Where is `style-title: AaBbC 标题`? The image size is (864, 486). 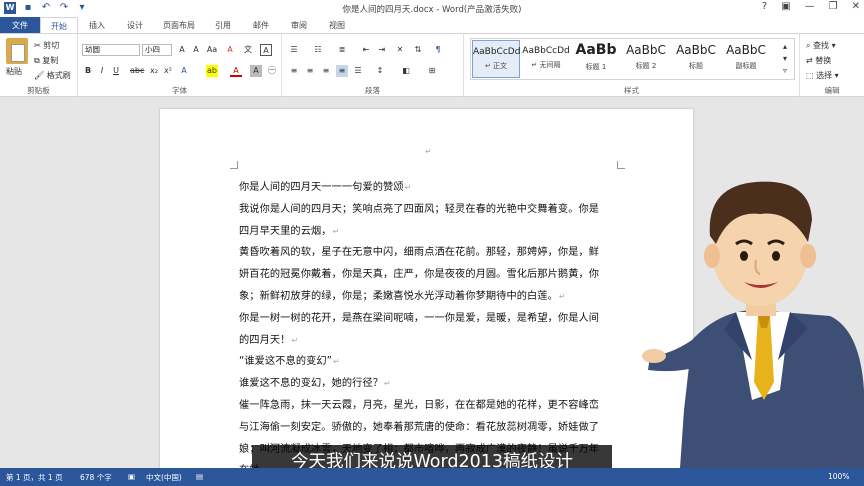 style-title: AaBbC 标题 is located at coordinates (696, 59).